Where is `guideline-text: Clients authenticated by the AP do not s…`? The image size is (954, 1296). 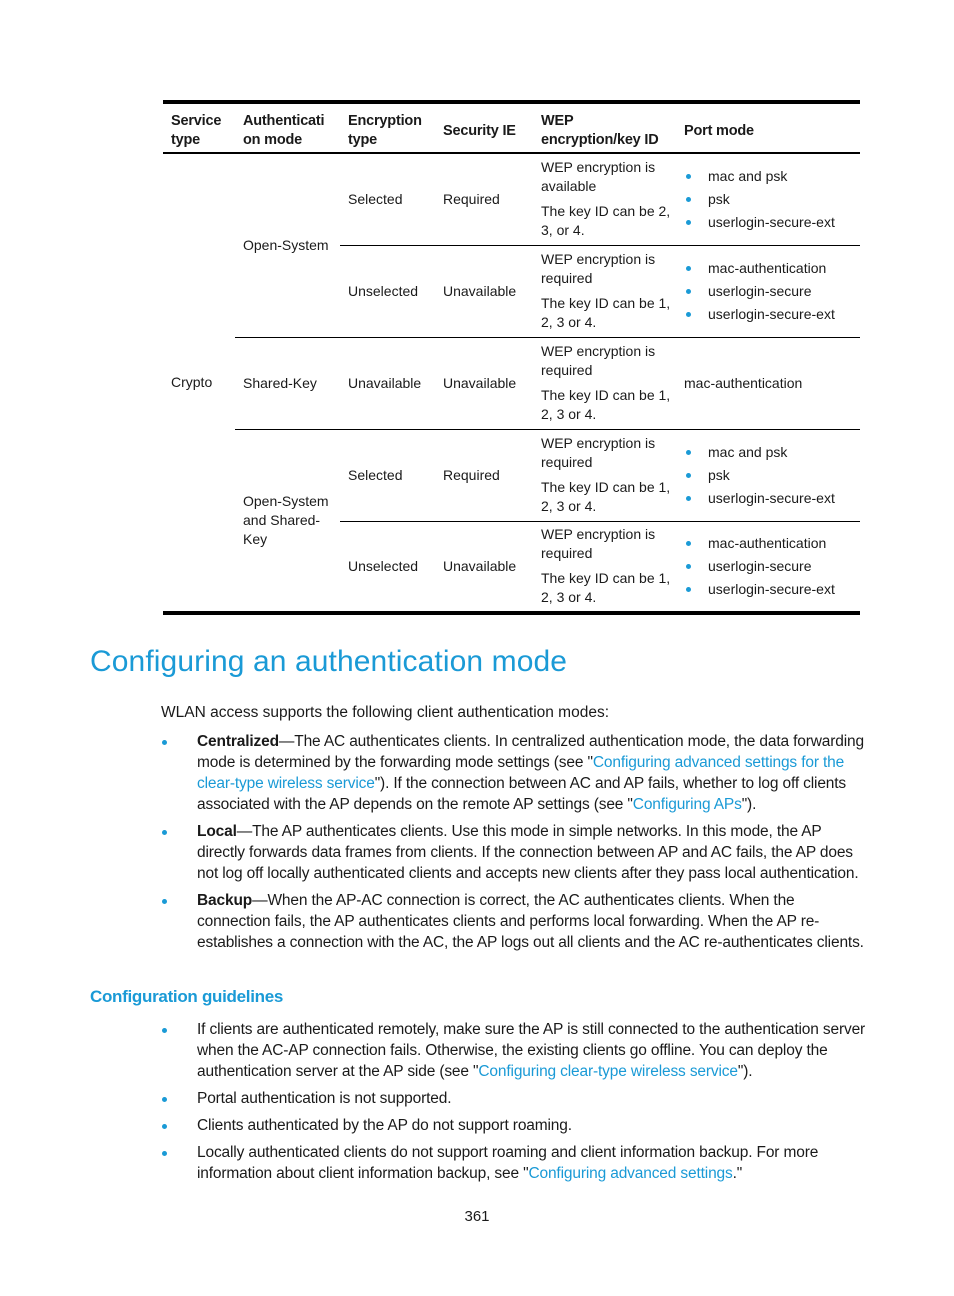
guideline-text: Clients authenticated by the AP do not s… is located at coordinates (384, 1125).